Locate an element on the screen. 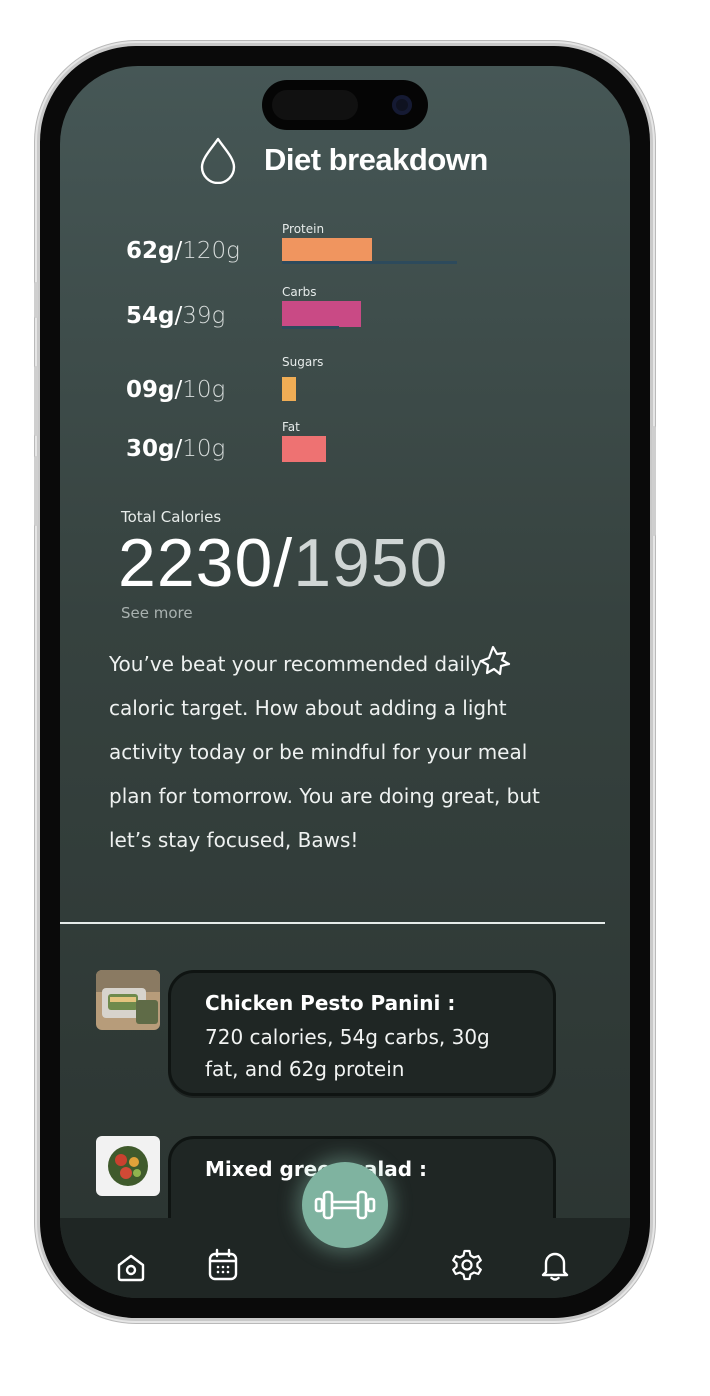 This screenshot has height=1396, width=710. mute-switch is located at coordinates (36, 300).